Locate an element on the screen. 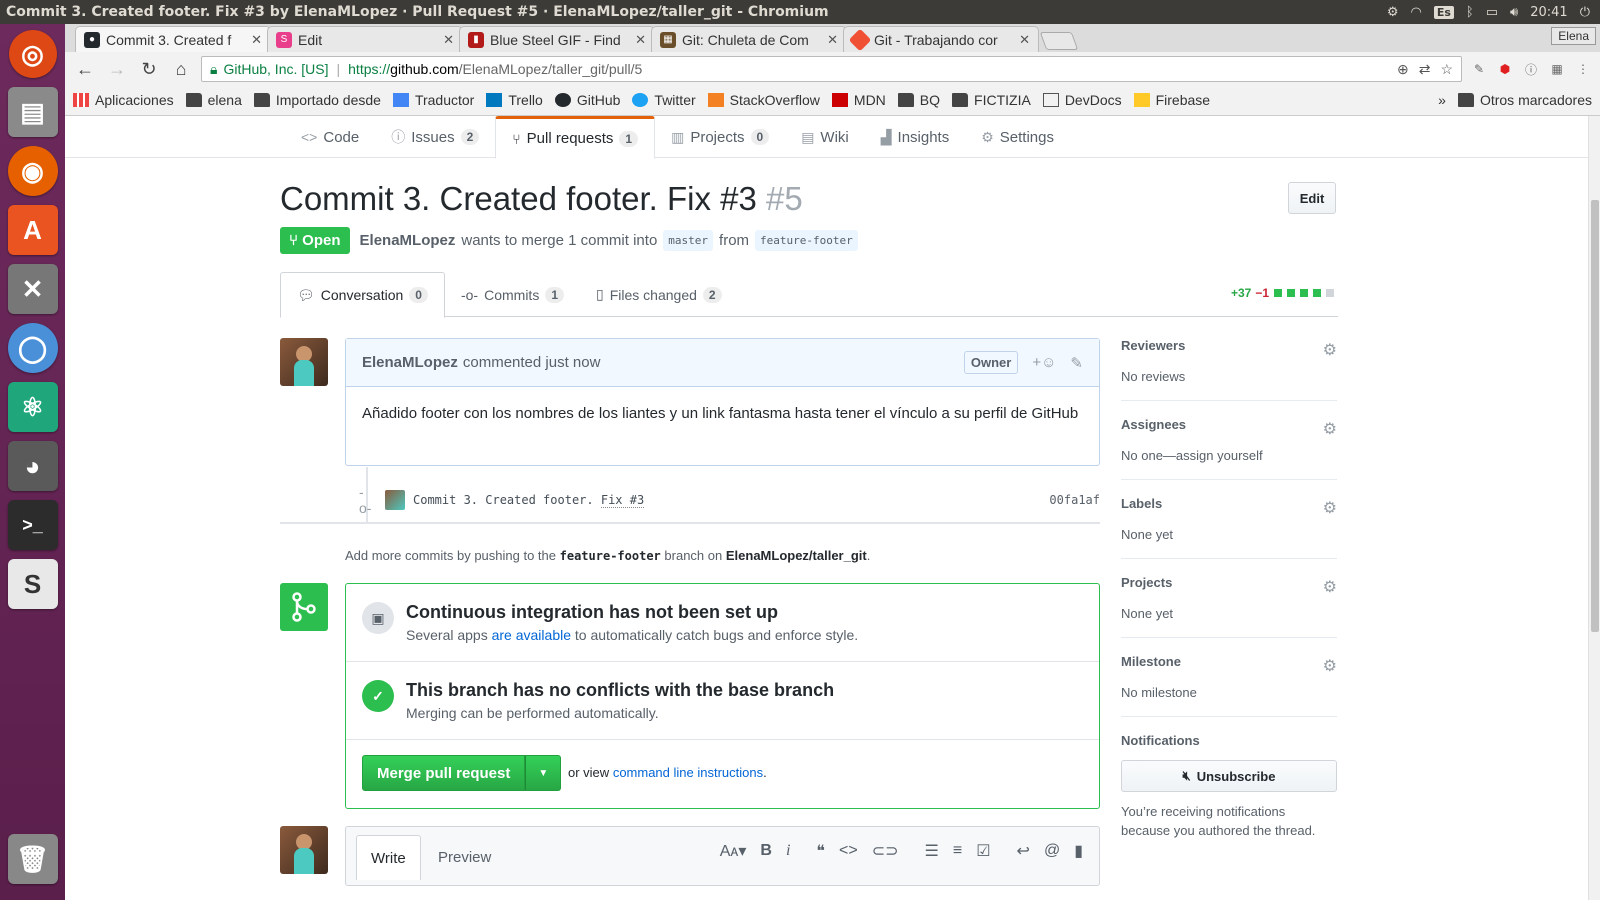 The height and width of the screenshot is (900, 1600). head-branch: feature-footer is located at coordinates (806, 240).